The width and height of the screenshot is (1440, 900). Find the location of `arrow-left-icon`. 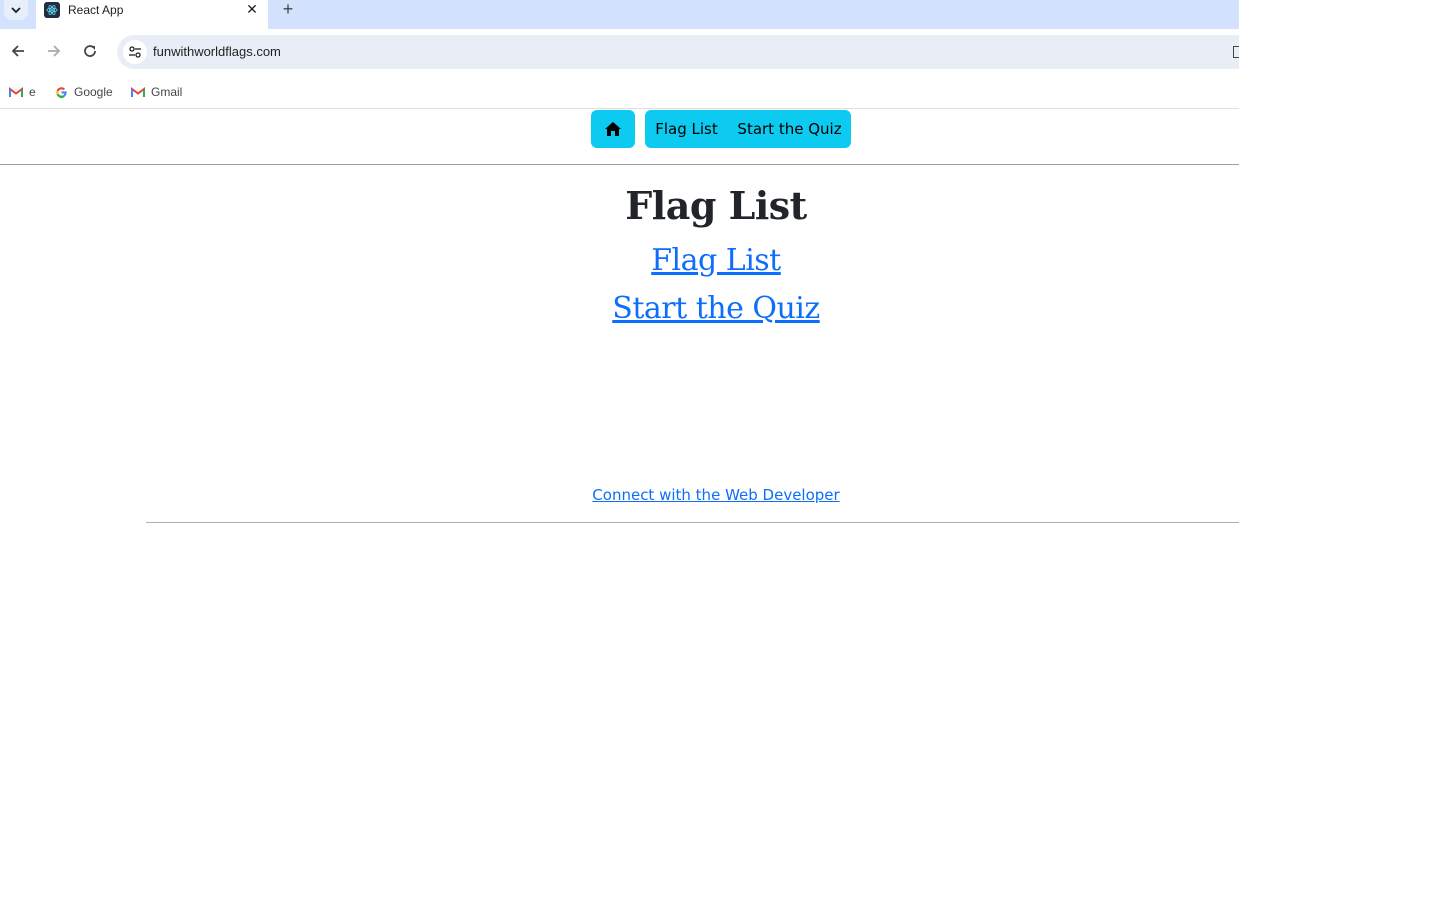

arrow-left-icon is located at coordinates (17, 51).